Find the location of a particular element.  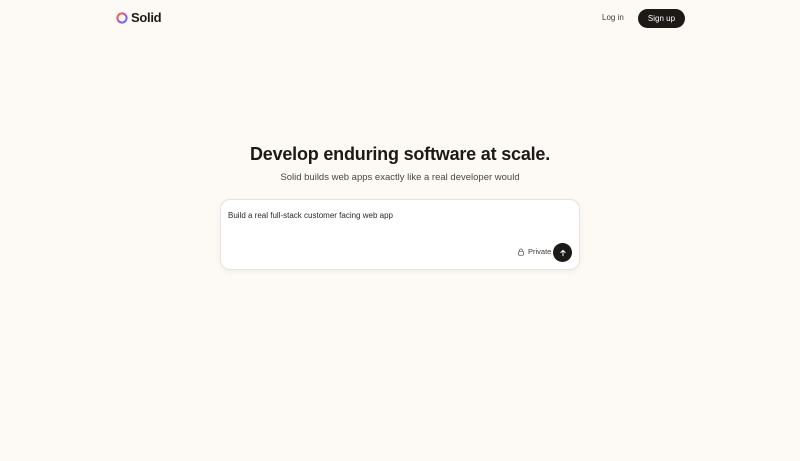

login-link: Log in is located at coordinates (613, 17).